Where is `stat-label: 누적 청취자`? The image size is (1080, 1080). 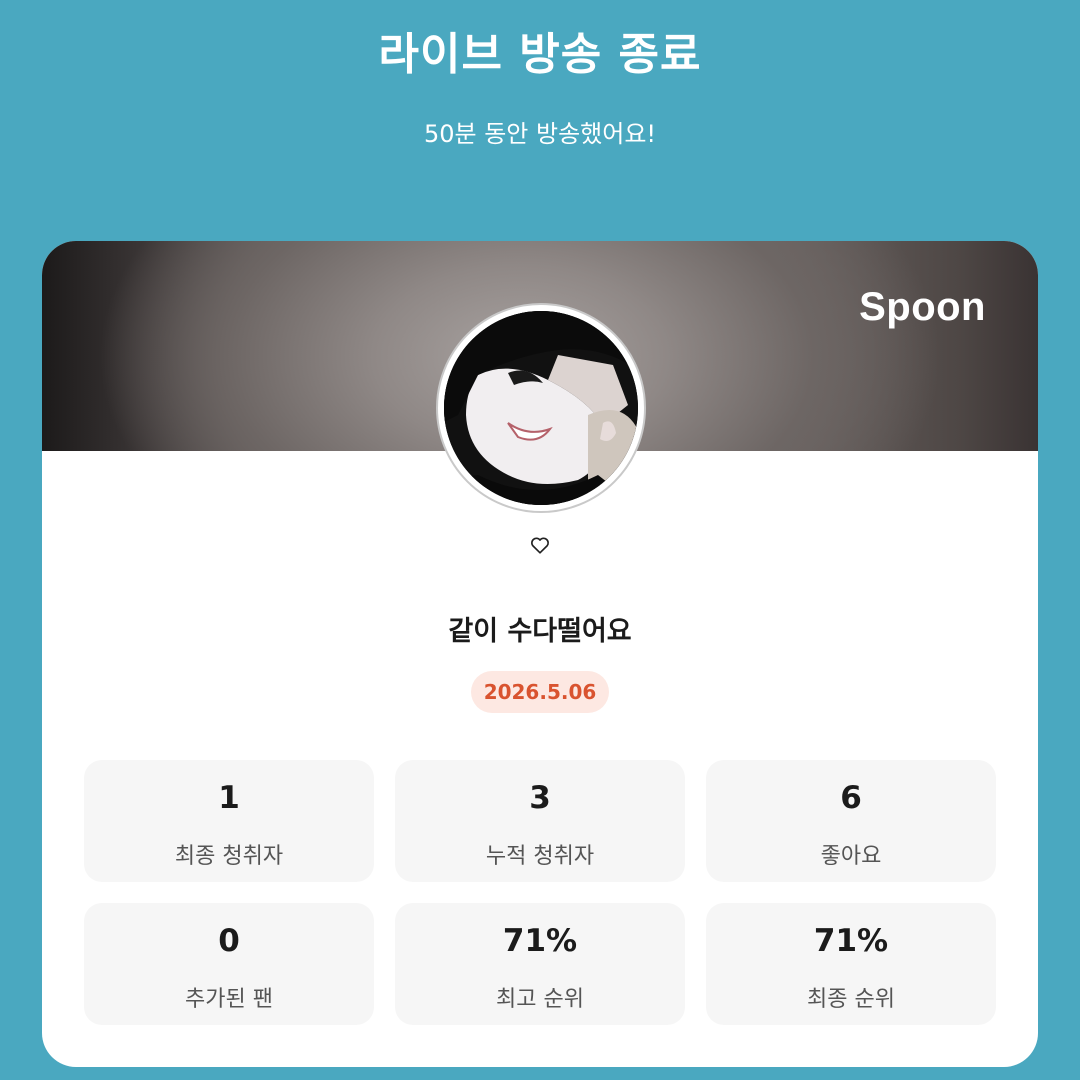
stat-label: 누적 청취자 is located at coordinates (540, 856).